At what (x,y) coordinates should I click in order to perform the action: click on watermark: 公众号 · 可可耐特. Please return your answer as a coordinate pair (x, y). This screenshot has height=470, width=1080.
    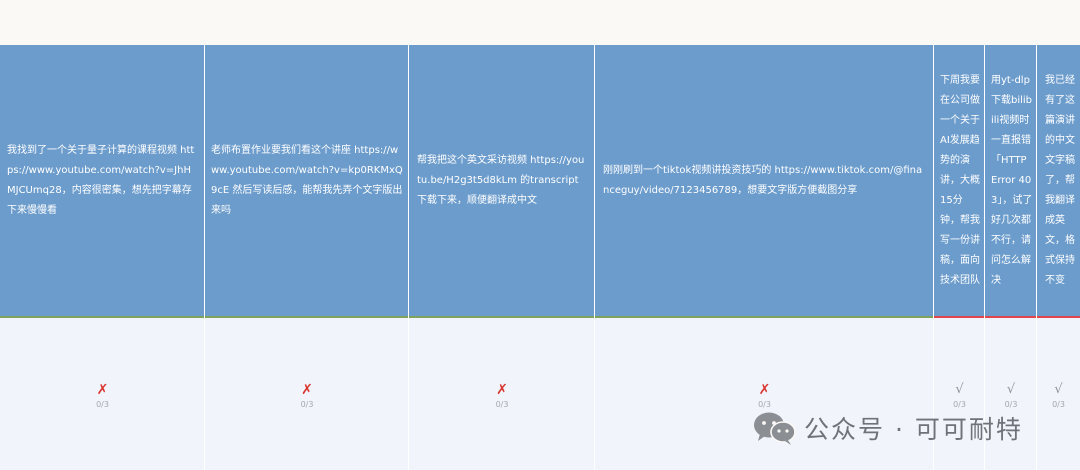
    Looking at the image, I should click on (887, 428).